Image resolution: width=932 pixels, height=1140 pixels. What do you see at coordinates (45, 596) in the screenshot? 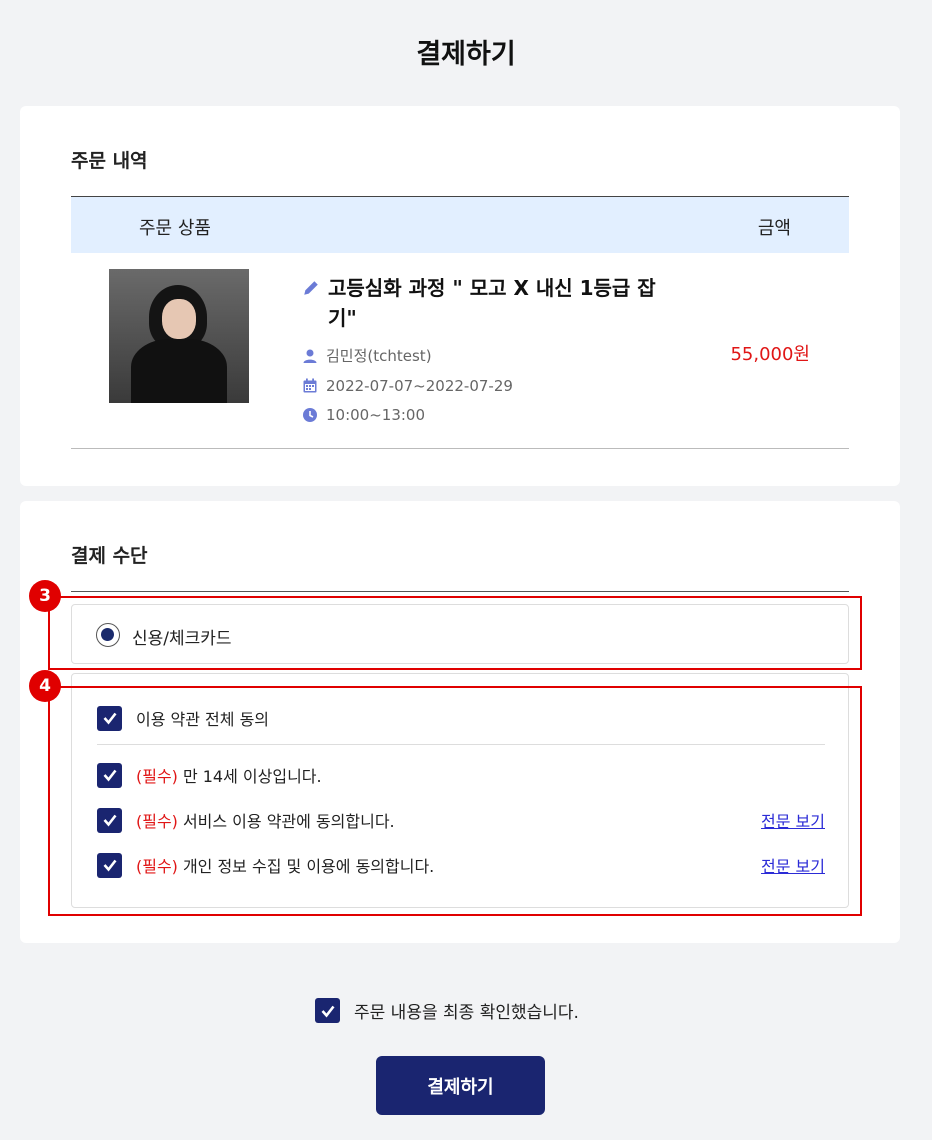
I see `annotation-badge-3: 3` at bounding box center [45, 596].